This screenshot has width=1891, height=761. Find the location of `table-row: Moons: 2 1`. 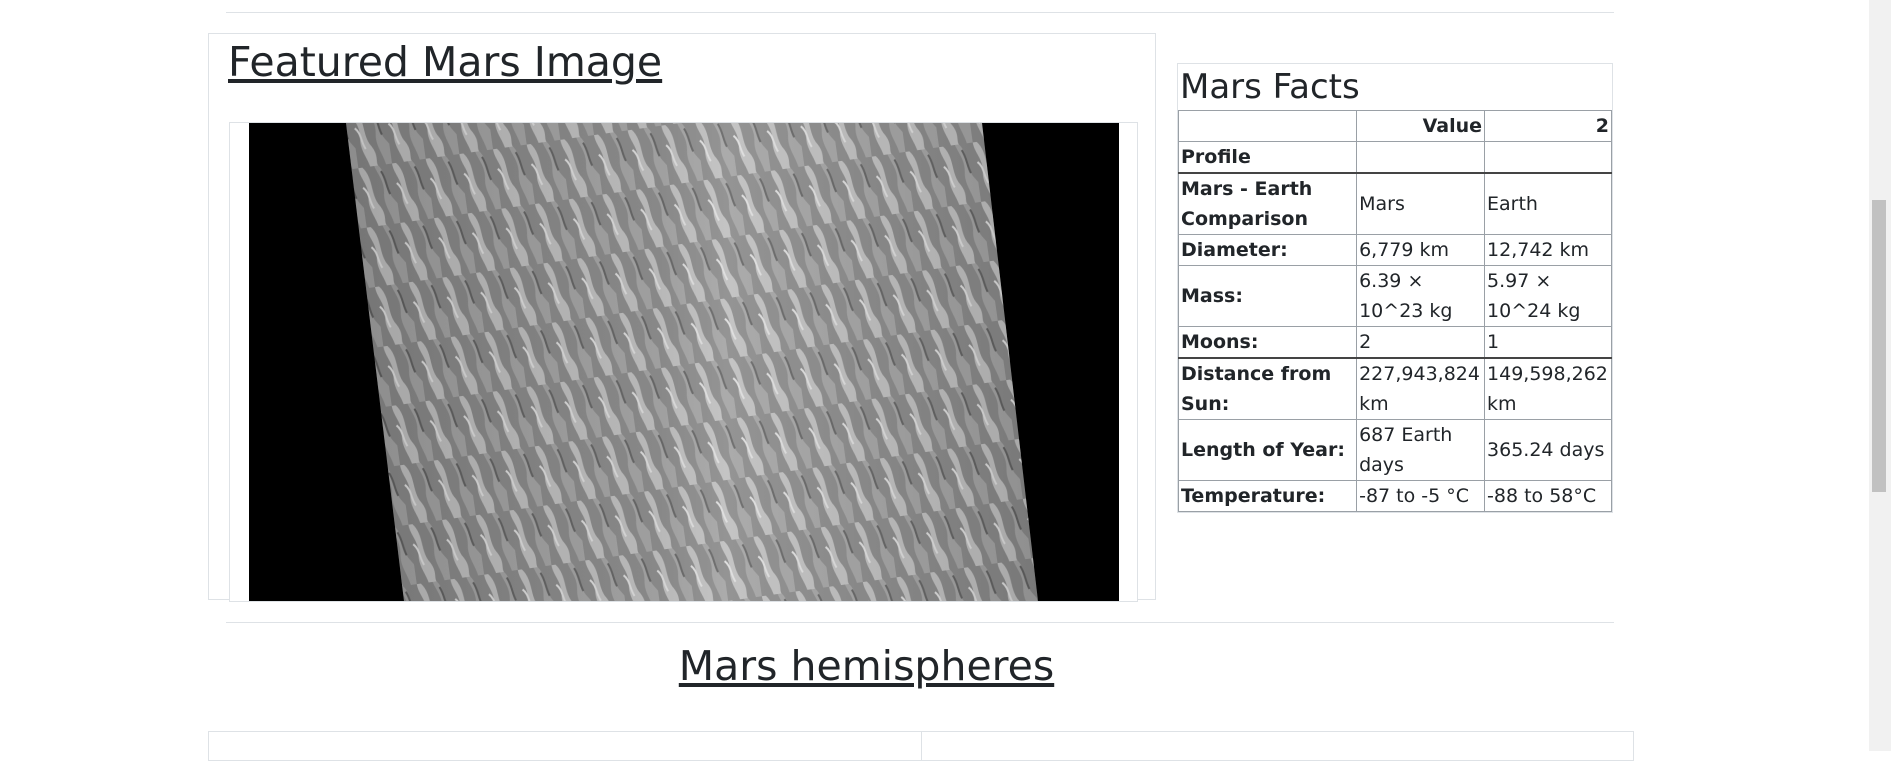

table-row: Moons: 2 1 is located at coordinates (1394, 342).